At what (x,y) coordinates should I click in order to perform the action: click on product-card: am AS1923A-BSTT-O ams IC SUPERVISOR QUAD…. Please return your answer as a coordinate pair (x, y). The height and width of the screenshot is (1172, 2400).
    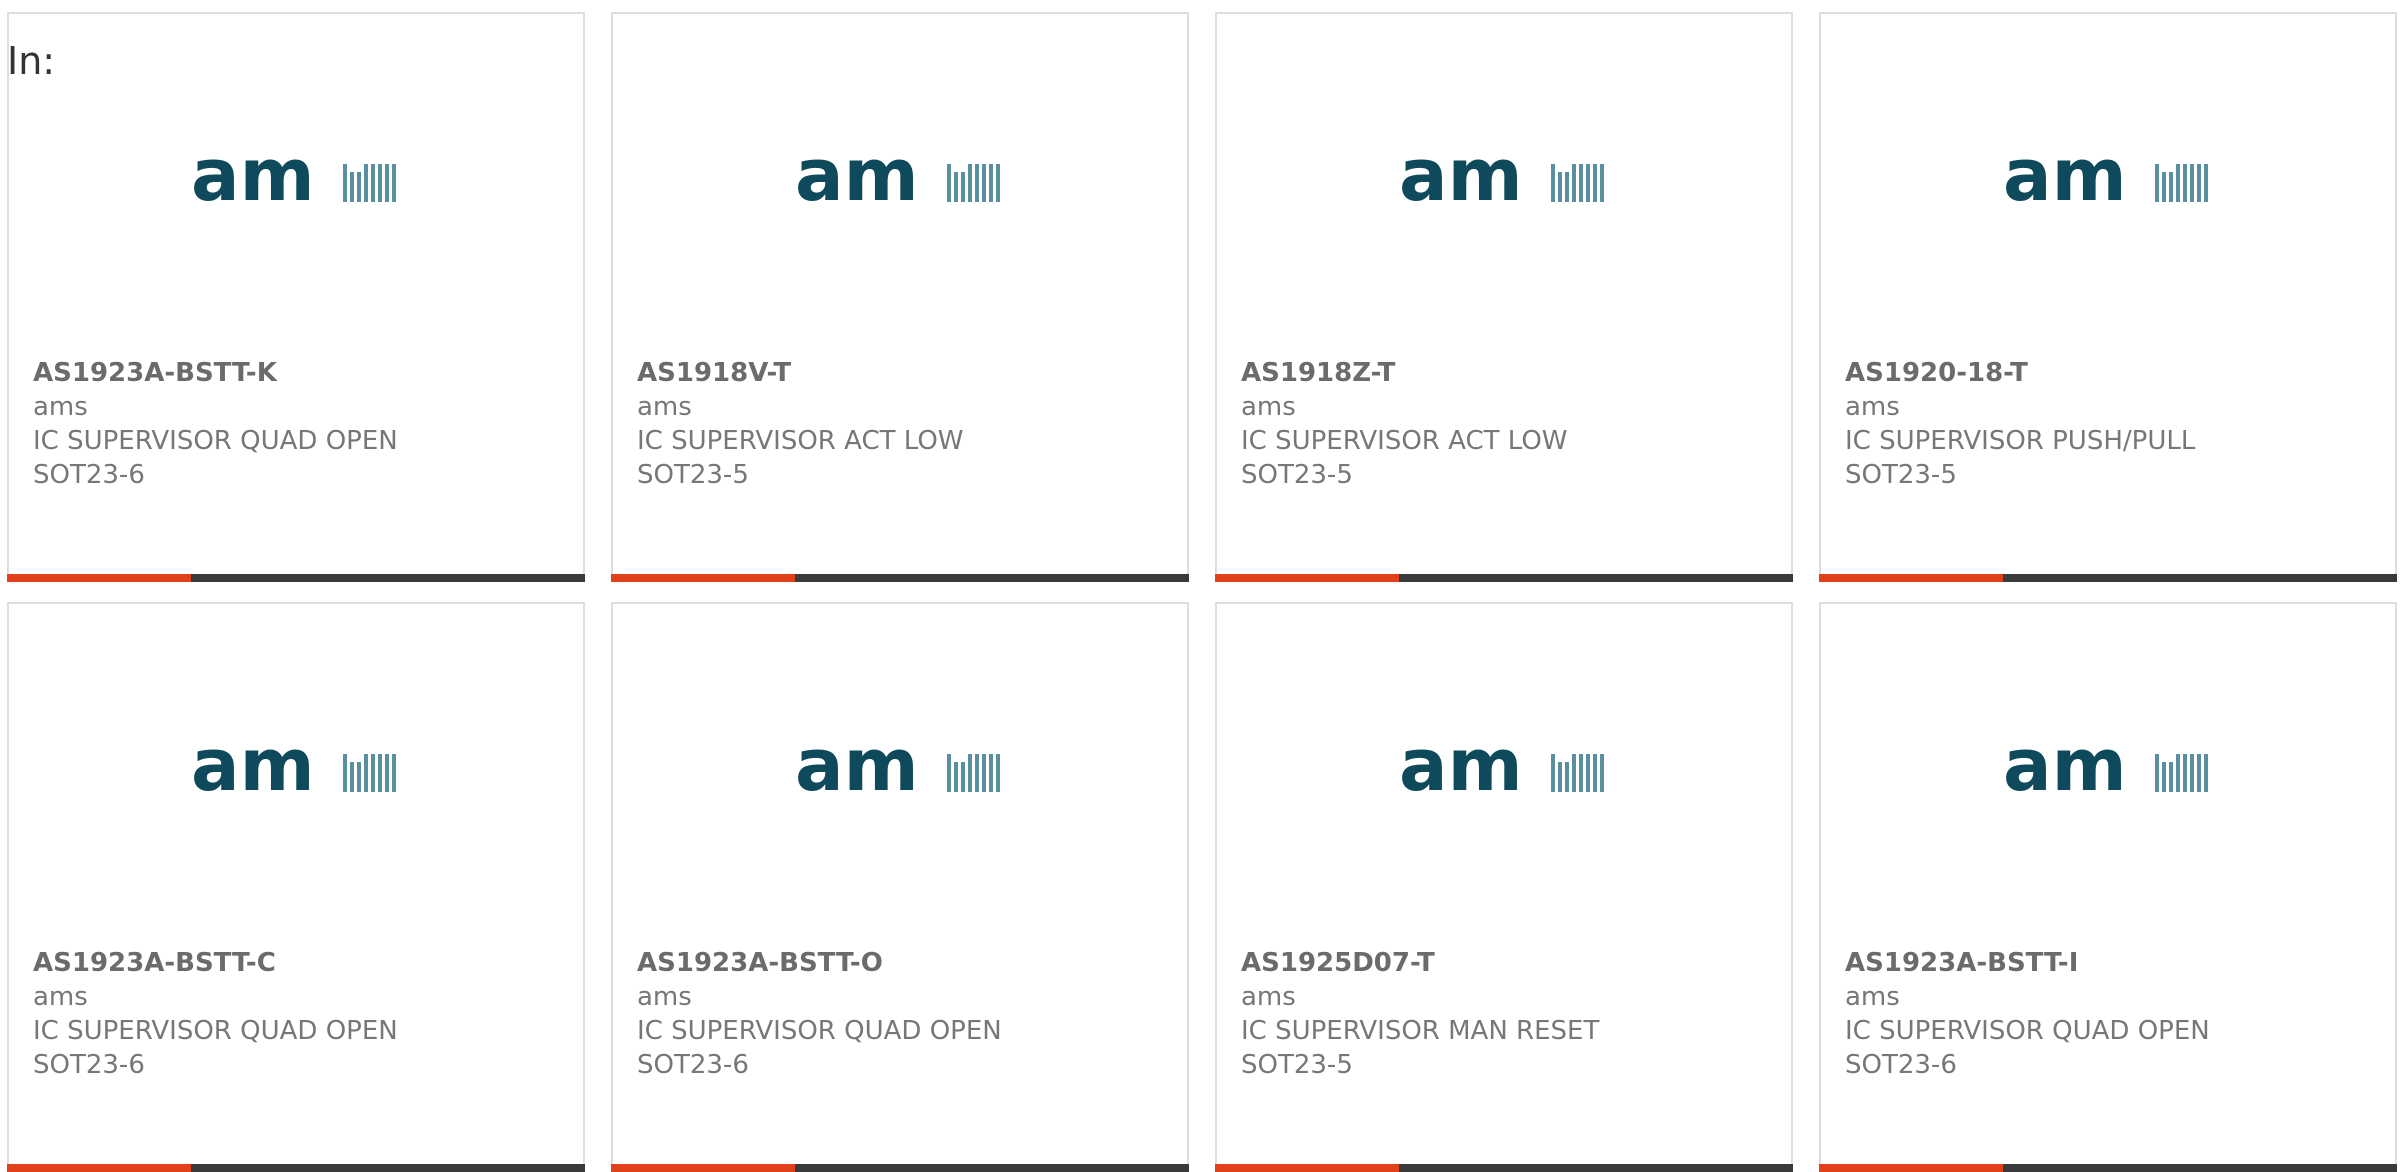
    Looking at the image, I should click on (900, 887).